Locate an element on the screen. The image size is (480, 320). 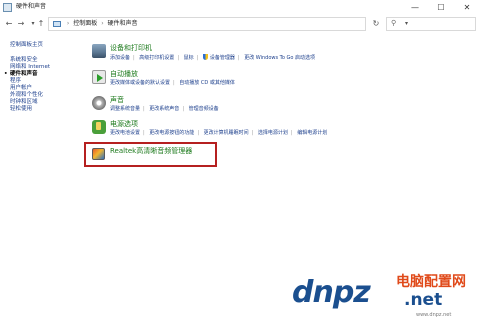
link-mouse: 鼠标 is located at coordinates (189, 58).